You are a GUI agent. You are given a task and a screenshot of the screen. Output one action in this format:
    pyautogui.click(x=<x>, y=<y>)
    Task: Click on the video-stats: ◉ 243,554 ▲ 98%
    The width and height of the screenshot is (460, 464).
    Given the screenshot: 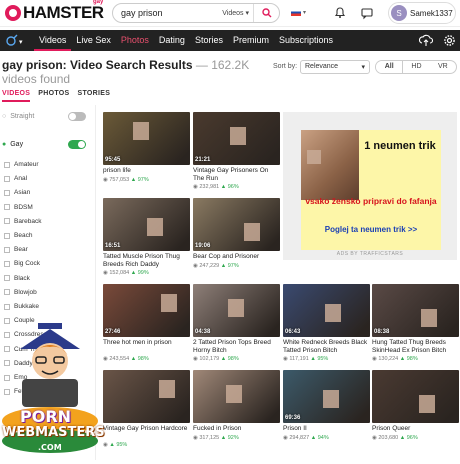 What is the action you would take?
    pyautogui.click(x=126, y=359)
    